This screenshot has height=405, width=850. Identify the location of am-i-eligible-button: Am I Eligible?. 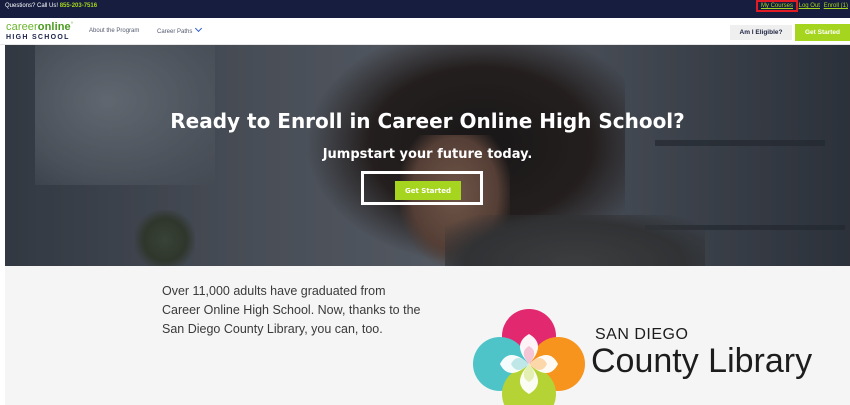
(761, 32).